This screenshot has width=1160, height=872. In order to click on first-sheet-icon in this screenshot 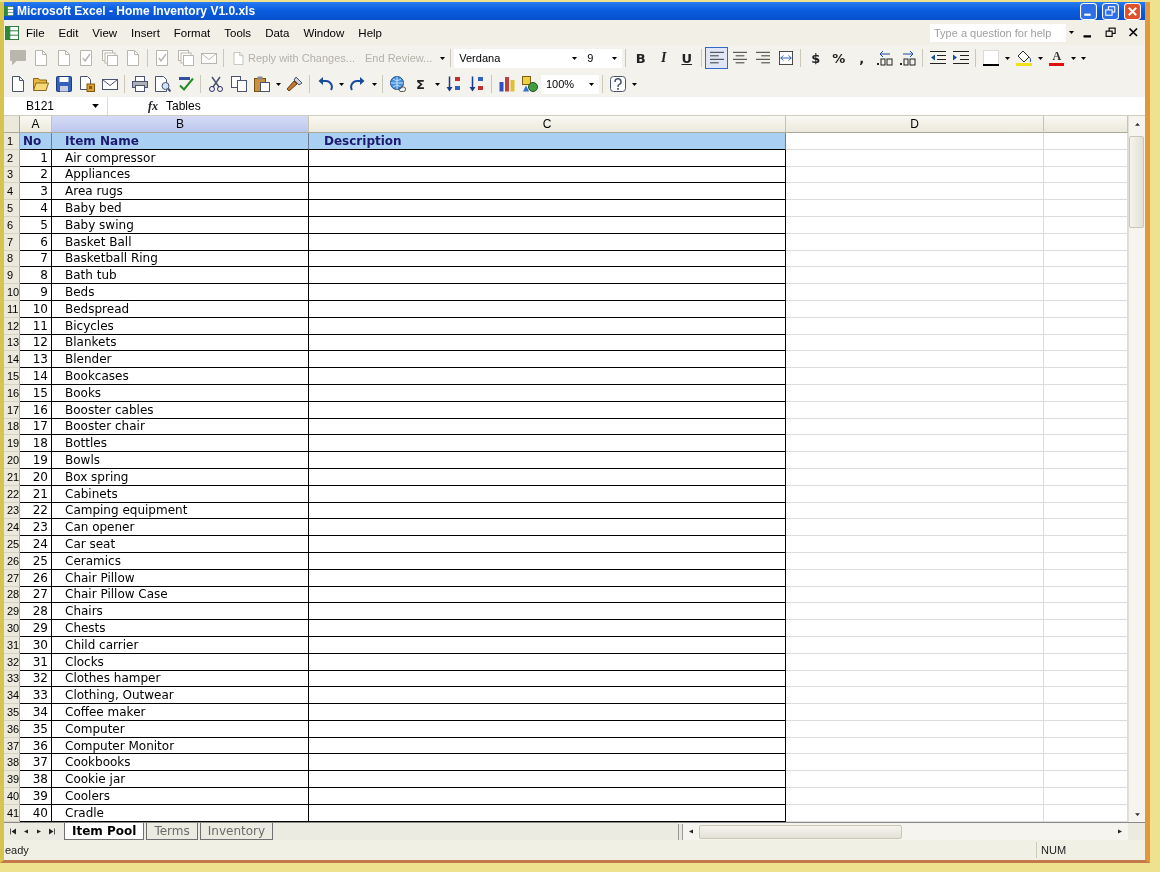, I will do `click(12, 831)`.